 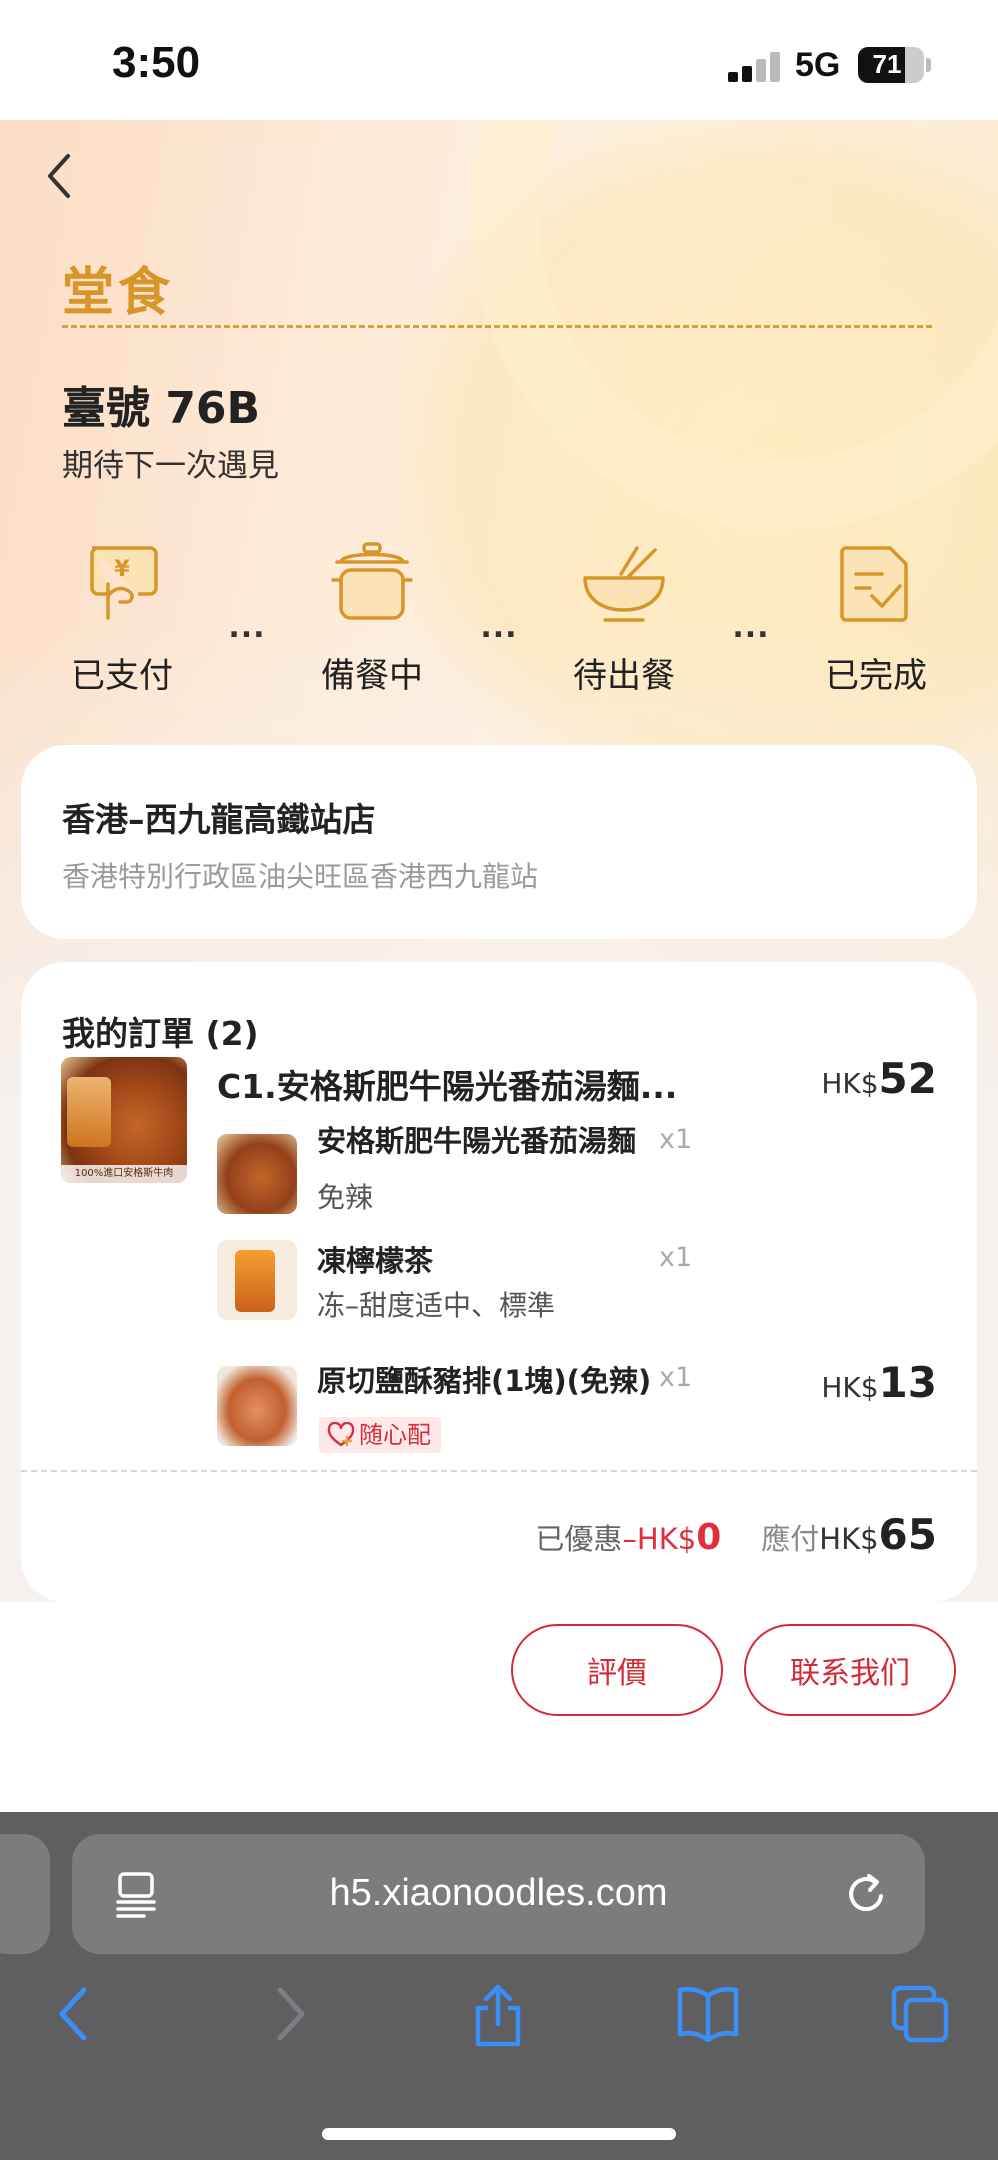 I want to click on extra-item-name: 原切鹽酥豬排(1塊)(免辣), so click(x=484, y=1381).